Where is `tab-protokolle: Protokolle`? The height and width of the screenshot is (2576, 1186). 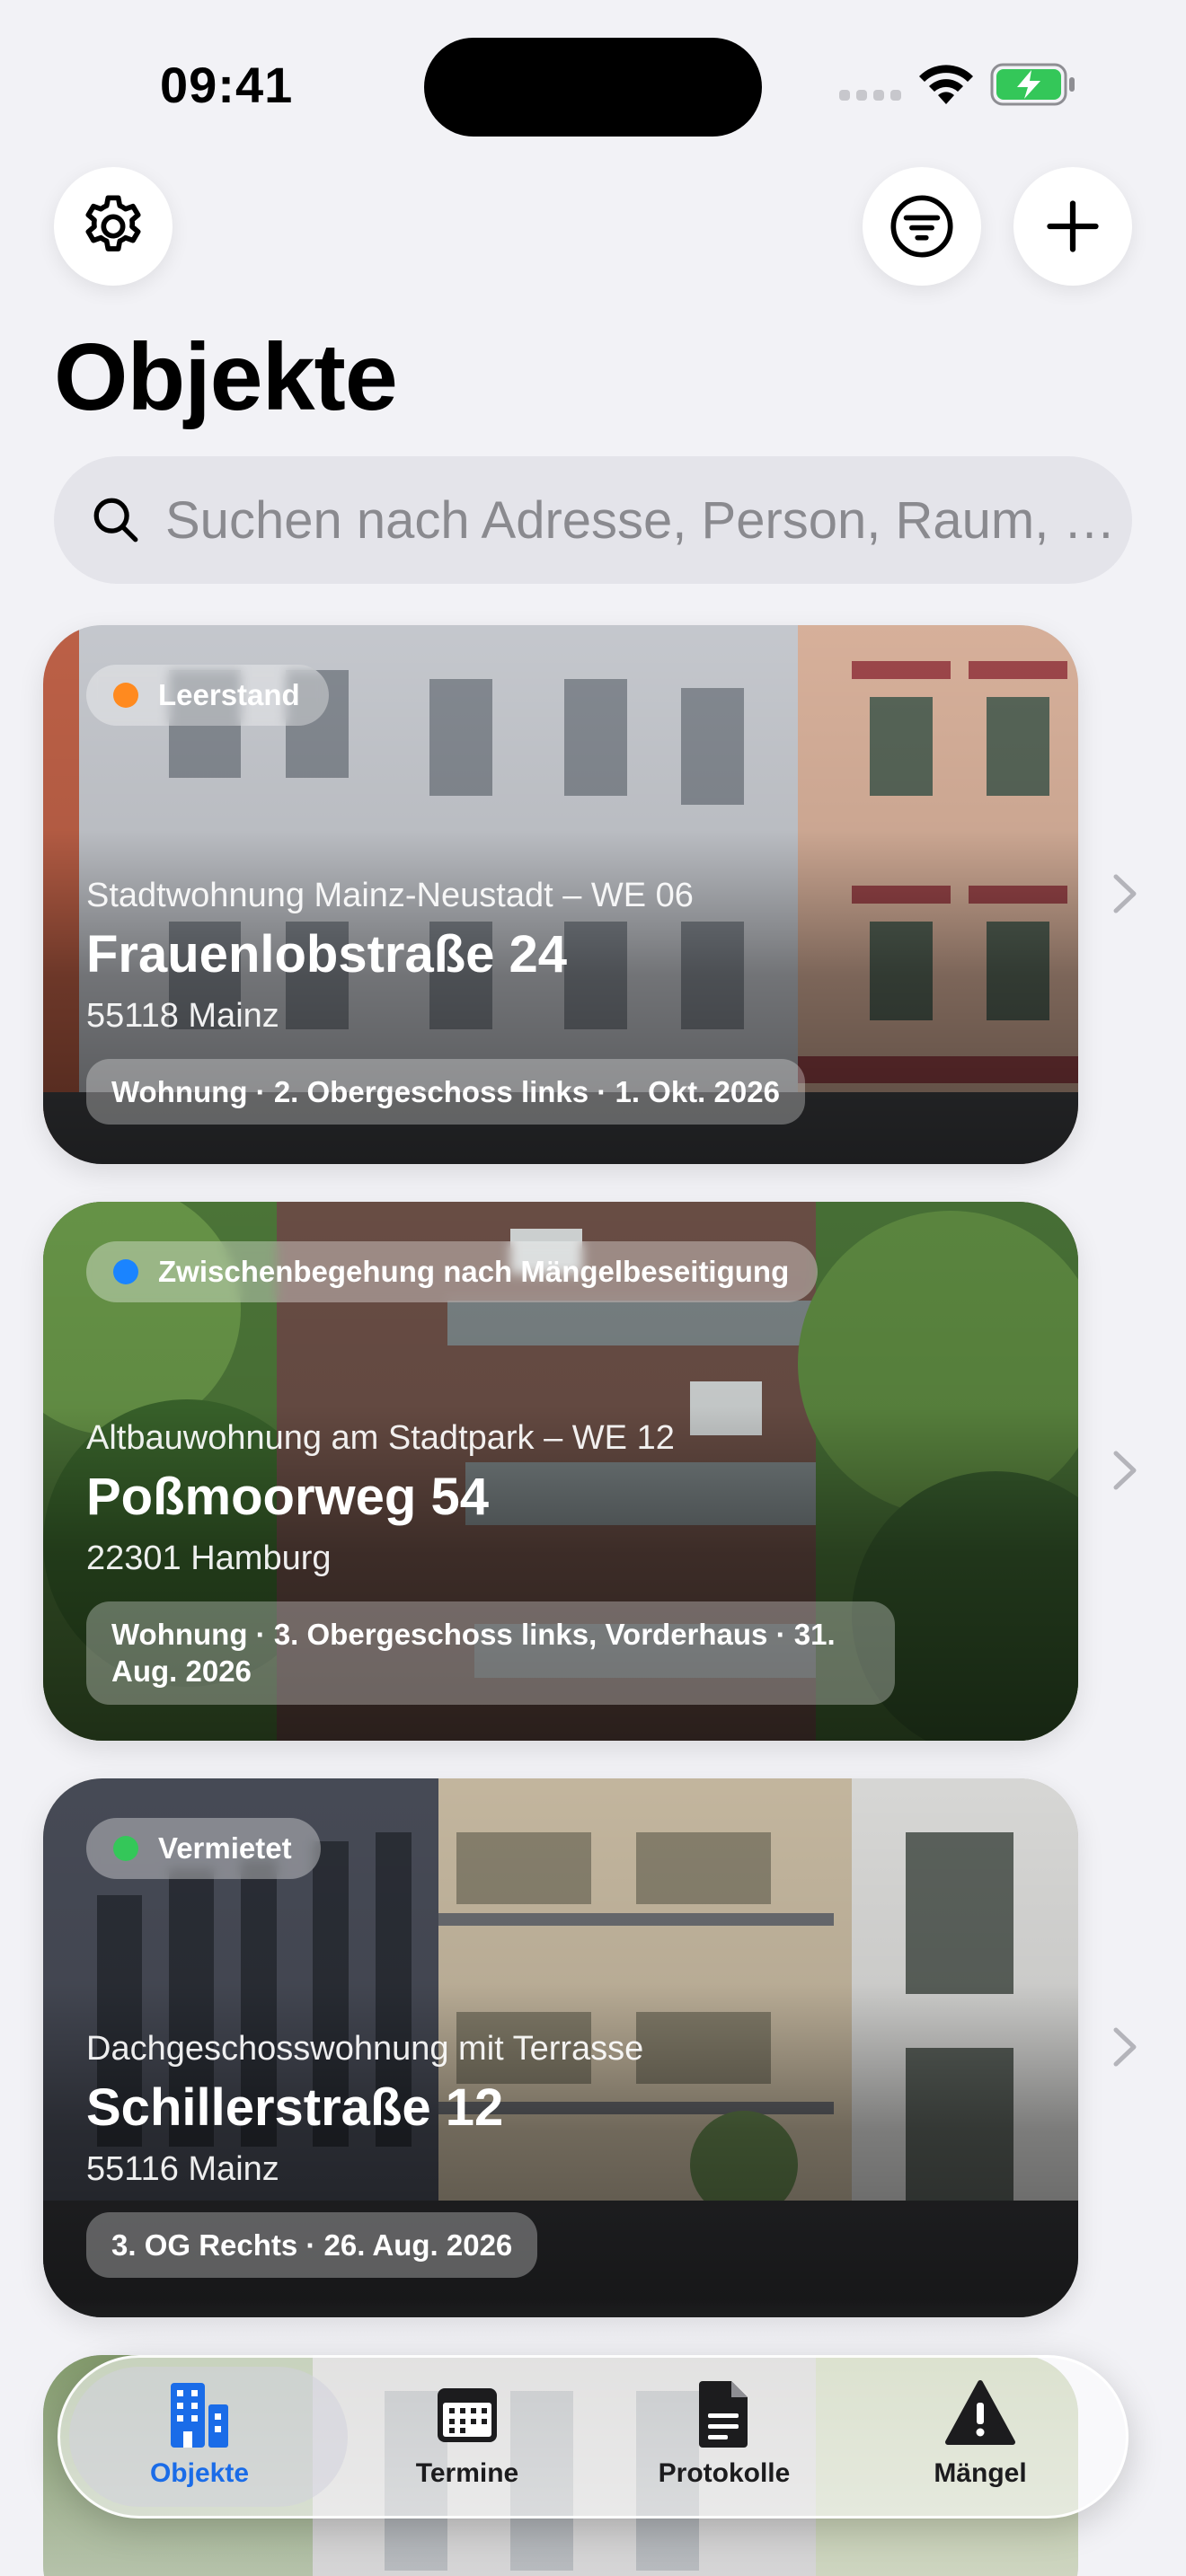 tab-protokolle: Protokolle is located at coordinates (724, 2440).